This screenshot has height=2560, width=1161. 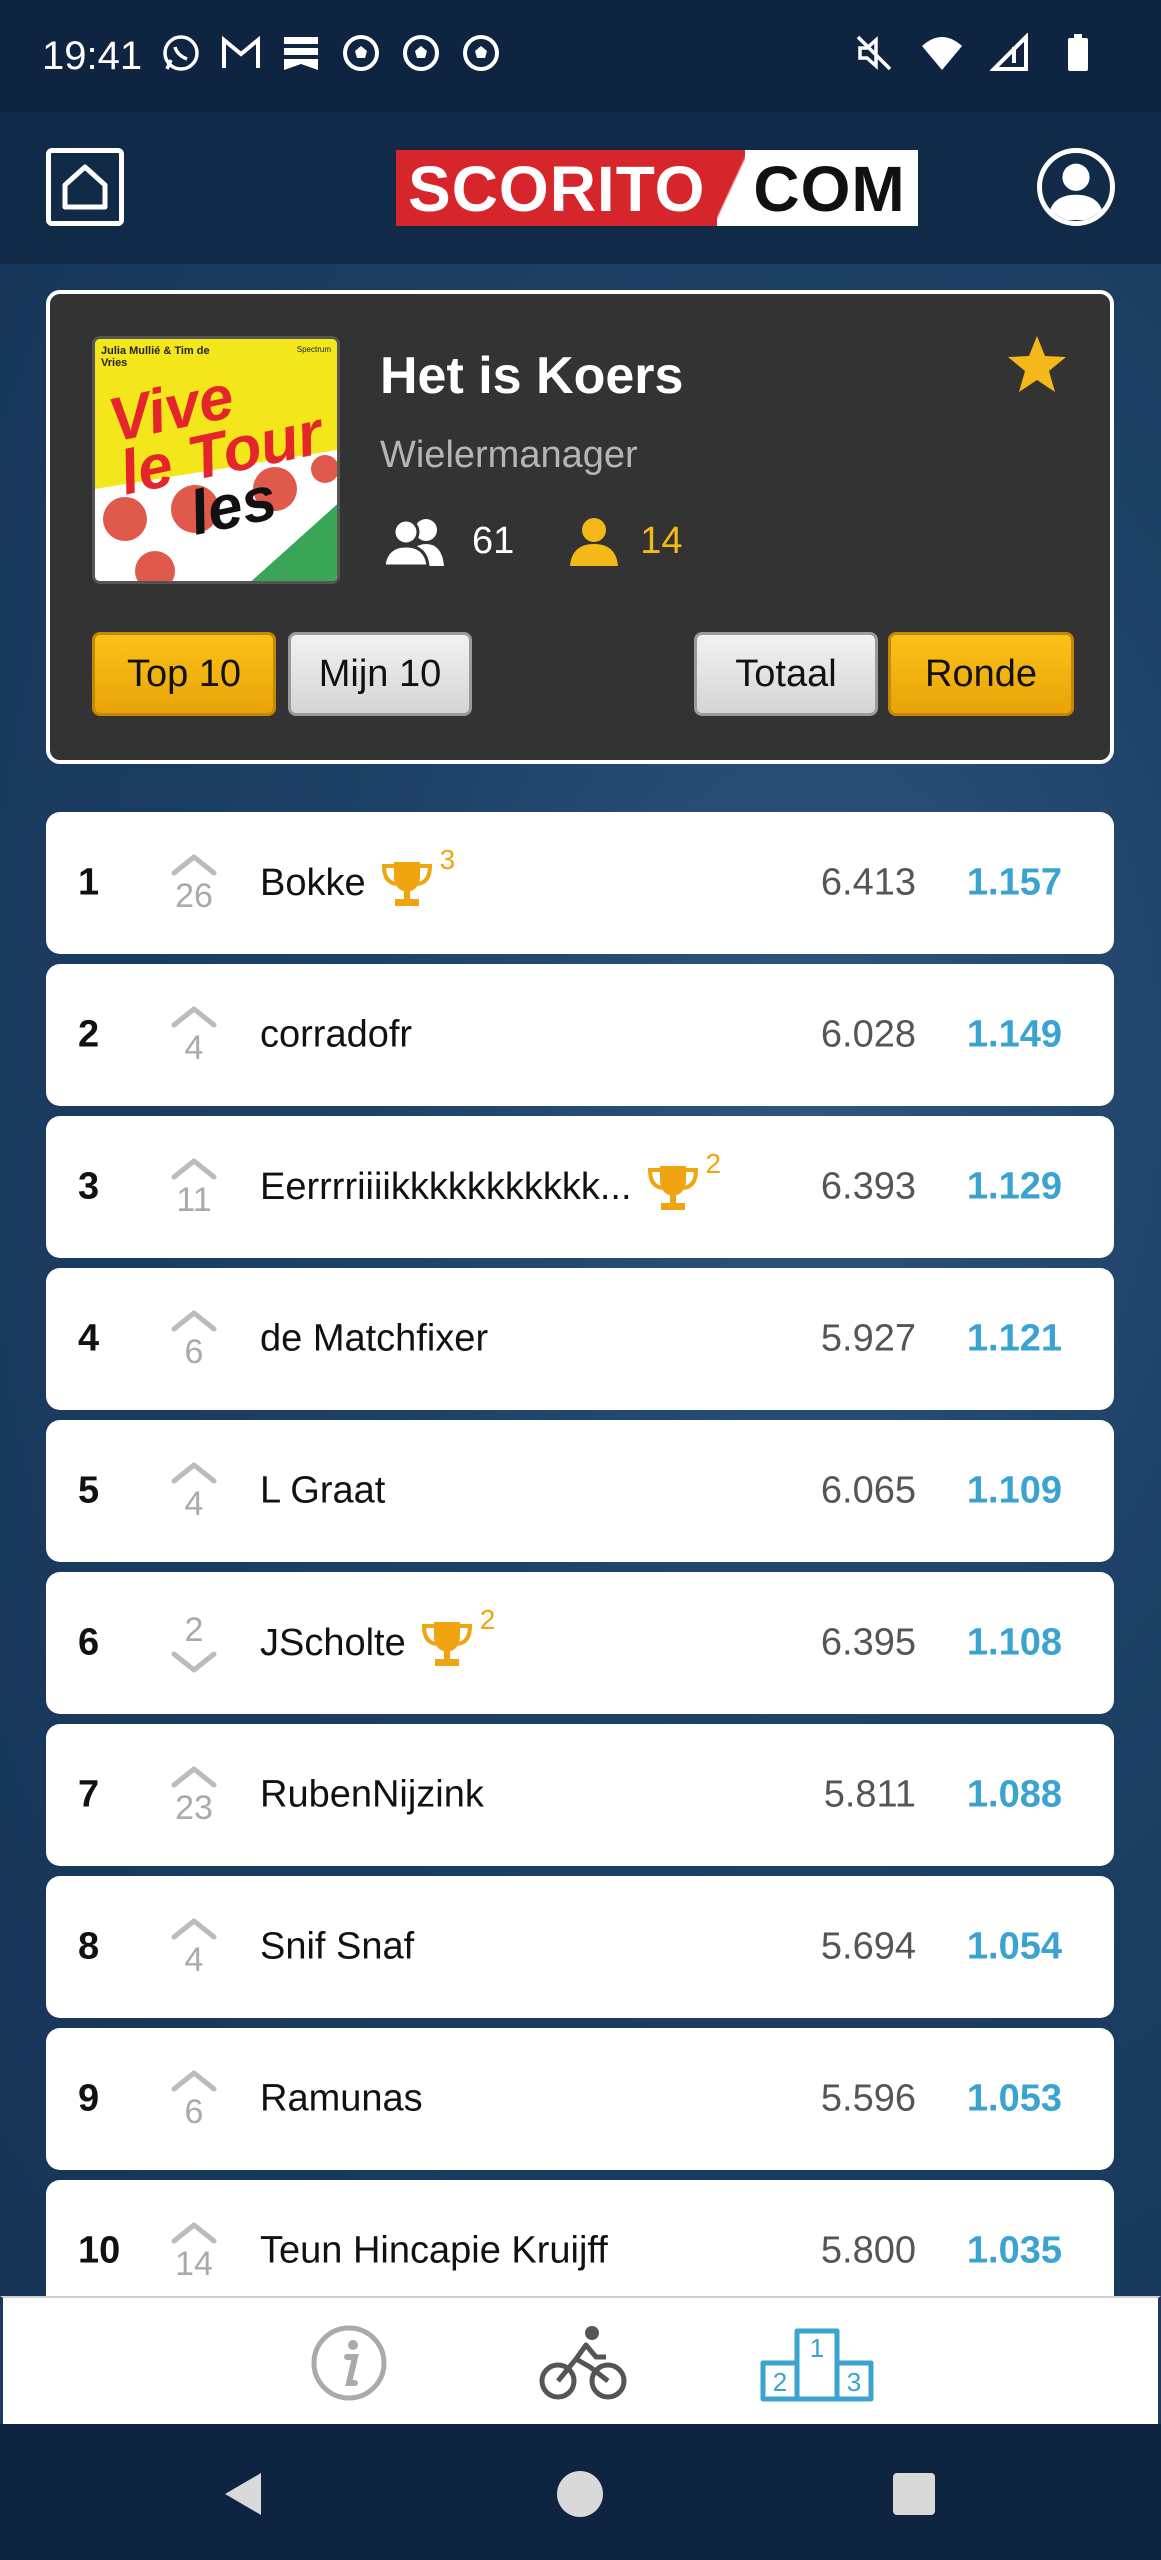 What do you see at coordinates (580, 1643) in the screenshot?
I see `ranking-row: 6 2 JScholte 2 6.395 1.108` at bounding box center [580, 1643].